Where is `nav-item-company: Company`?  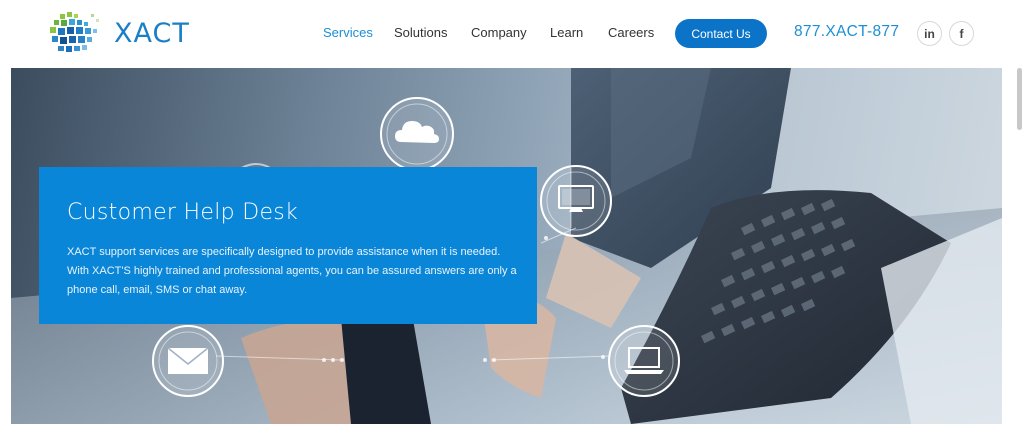
nav-item-company: Company is located at coordinates (499, 32).